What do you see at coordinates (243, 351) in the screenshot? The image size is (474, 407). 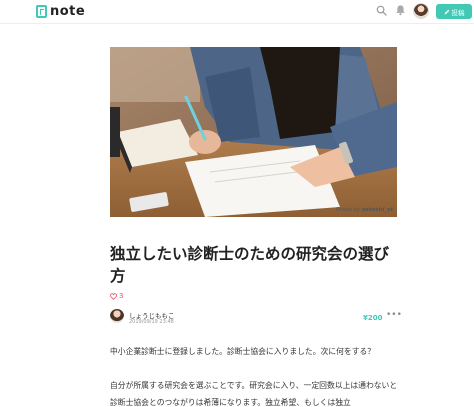 I see `article-paragraph-1: 中小企業診断士に登録しました。診断士協会に入りました。次に何をする？` at bounding box center [243, 351].